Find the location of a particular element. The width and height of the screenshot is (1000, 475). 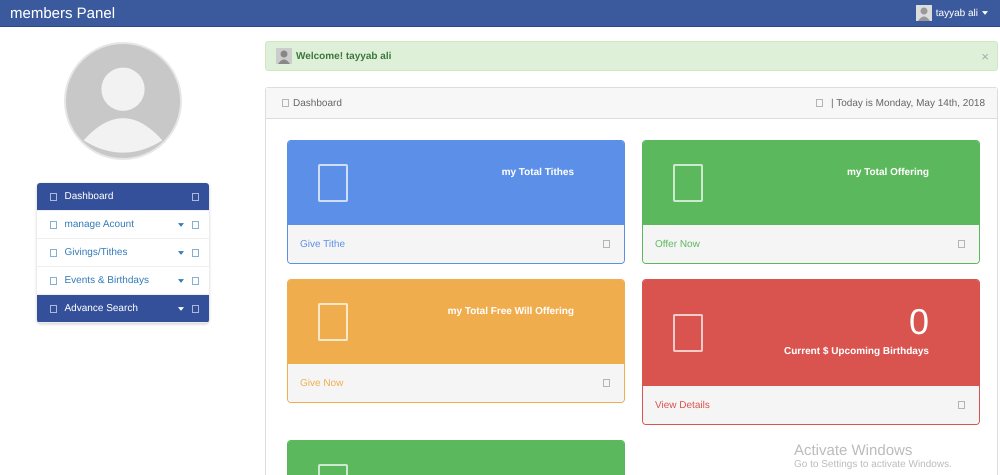

stat-value: 0 is located at coordinates (918, 322).